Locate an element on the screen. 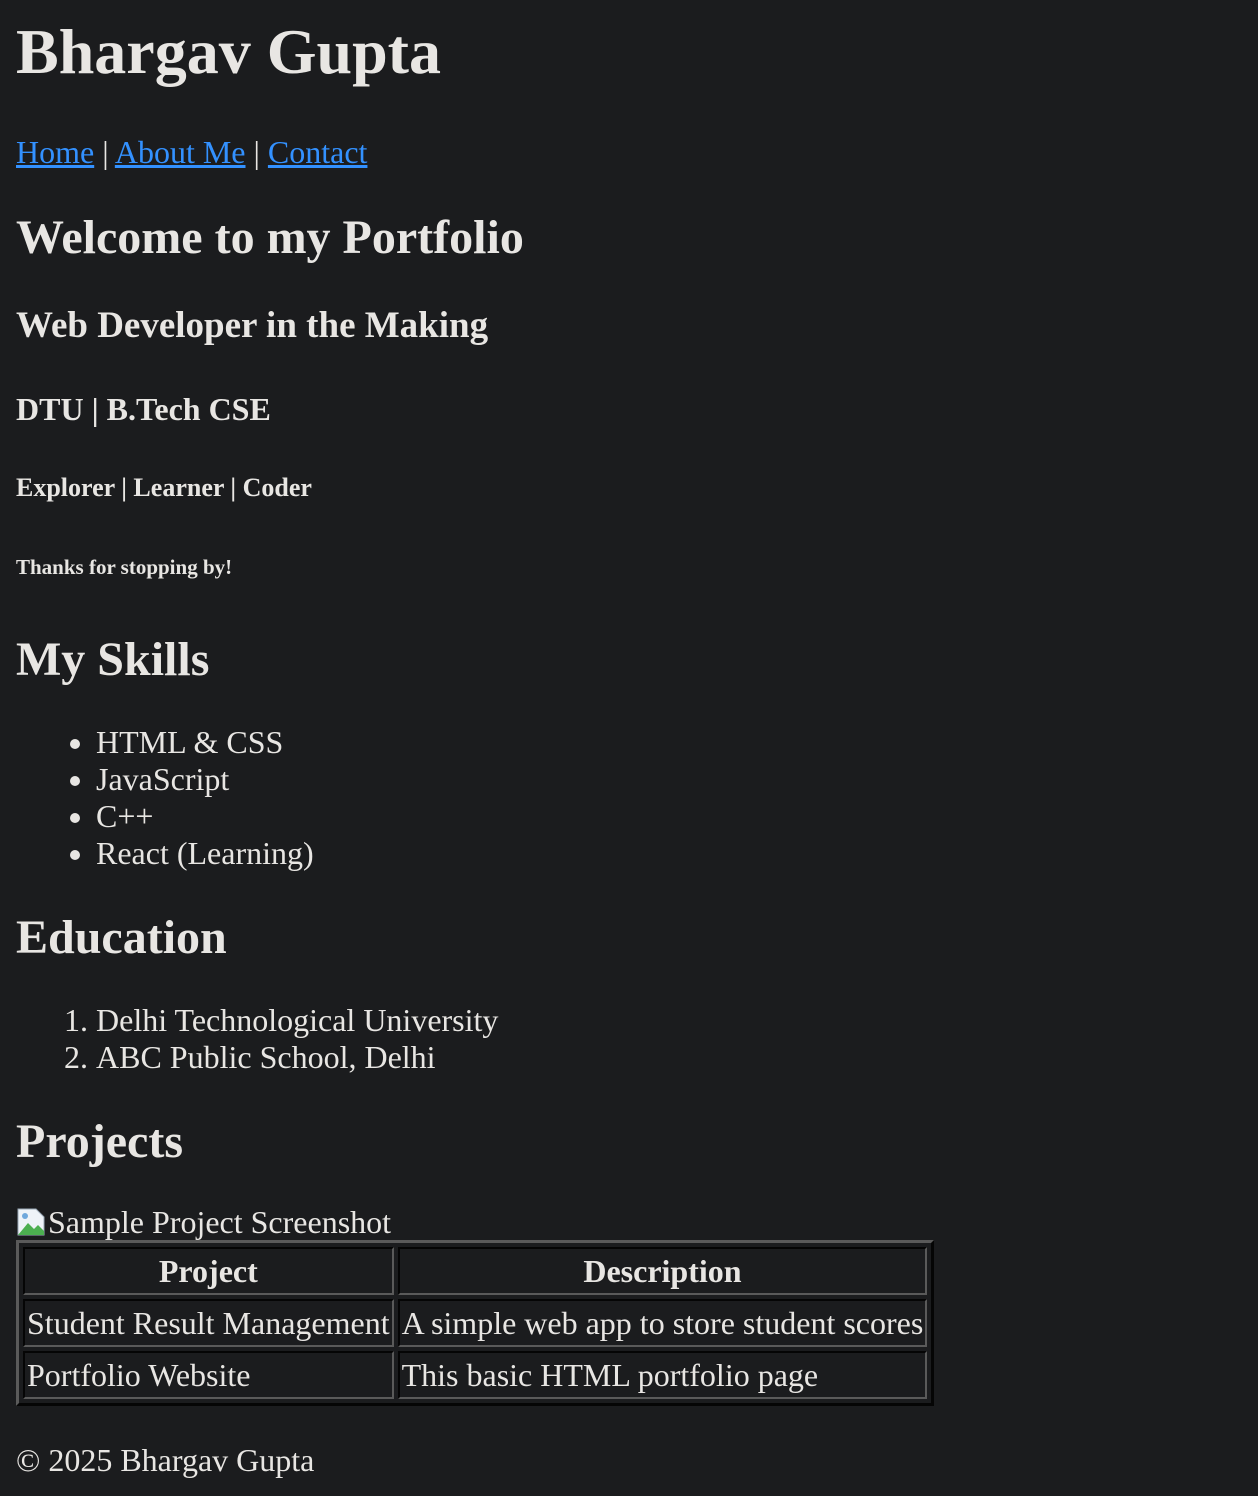  nav-bar: Home | About Me | Contact is located at coordinates (629, 152).